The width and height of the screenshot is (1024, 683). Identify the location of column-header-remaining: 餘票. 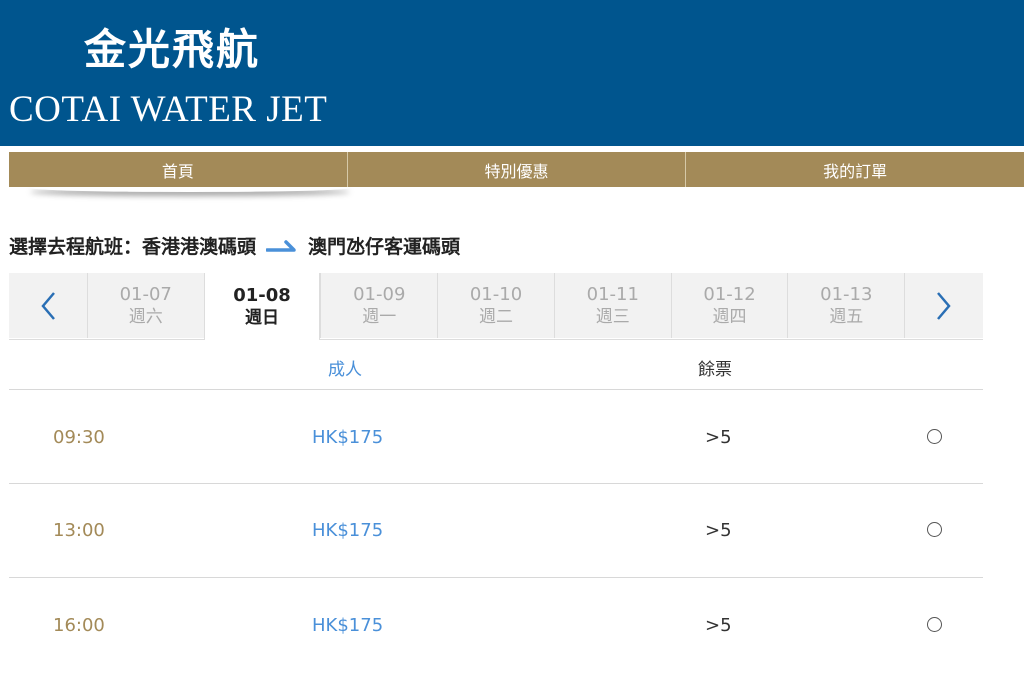
(715, 370).